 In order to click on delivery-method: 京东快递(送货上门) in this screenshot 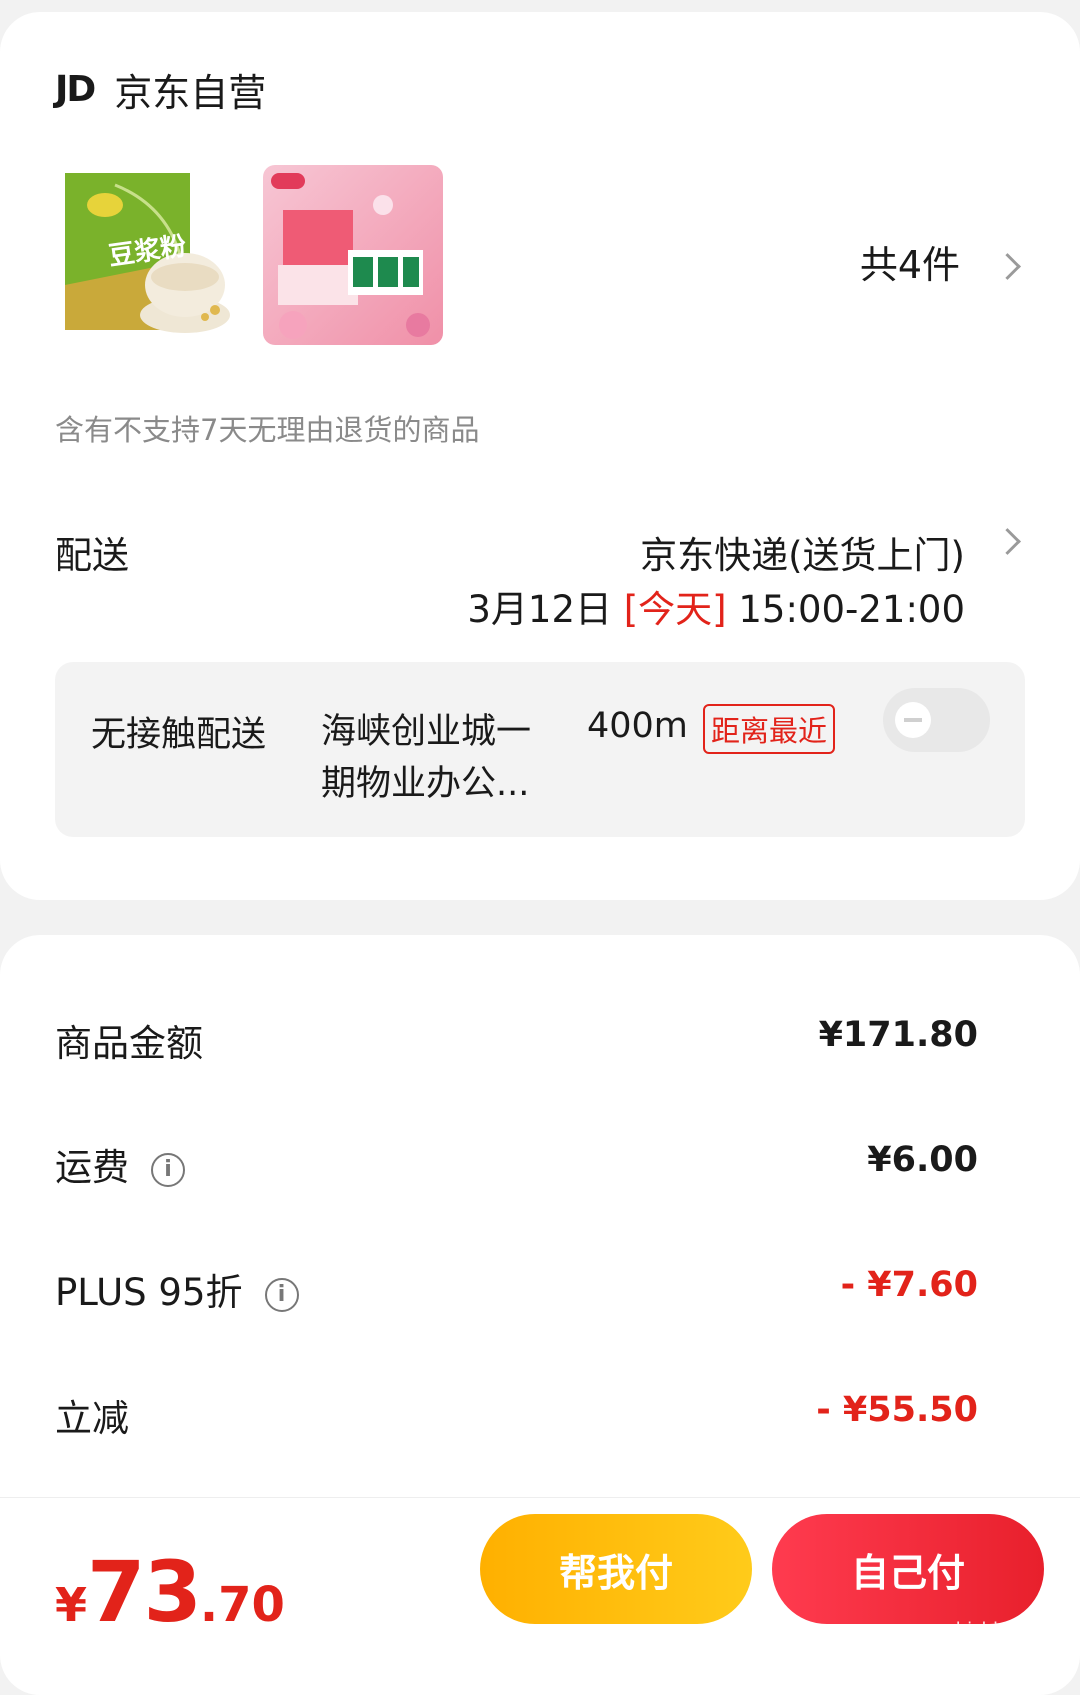, I will do `click(802, 552)`.